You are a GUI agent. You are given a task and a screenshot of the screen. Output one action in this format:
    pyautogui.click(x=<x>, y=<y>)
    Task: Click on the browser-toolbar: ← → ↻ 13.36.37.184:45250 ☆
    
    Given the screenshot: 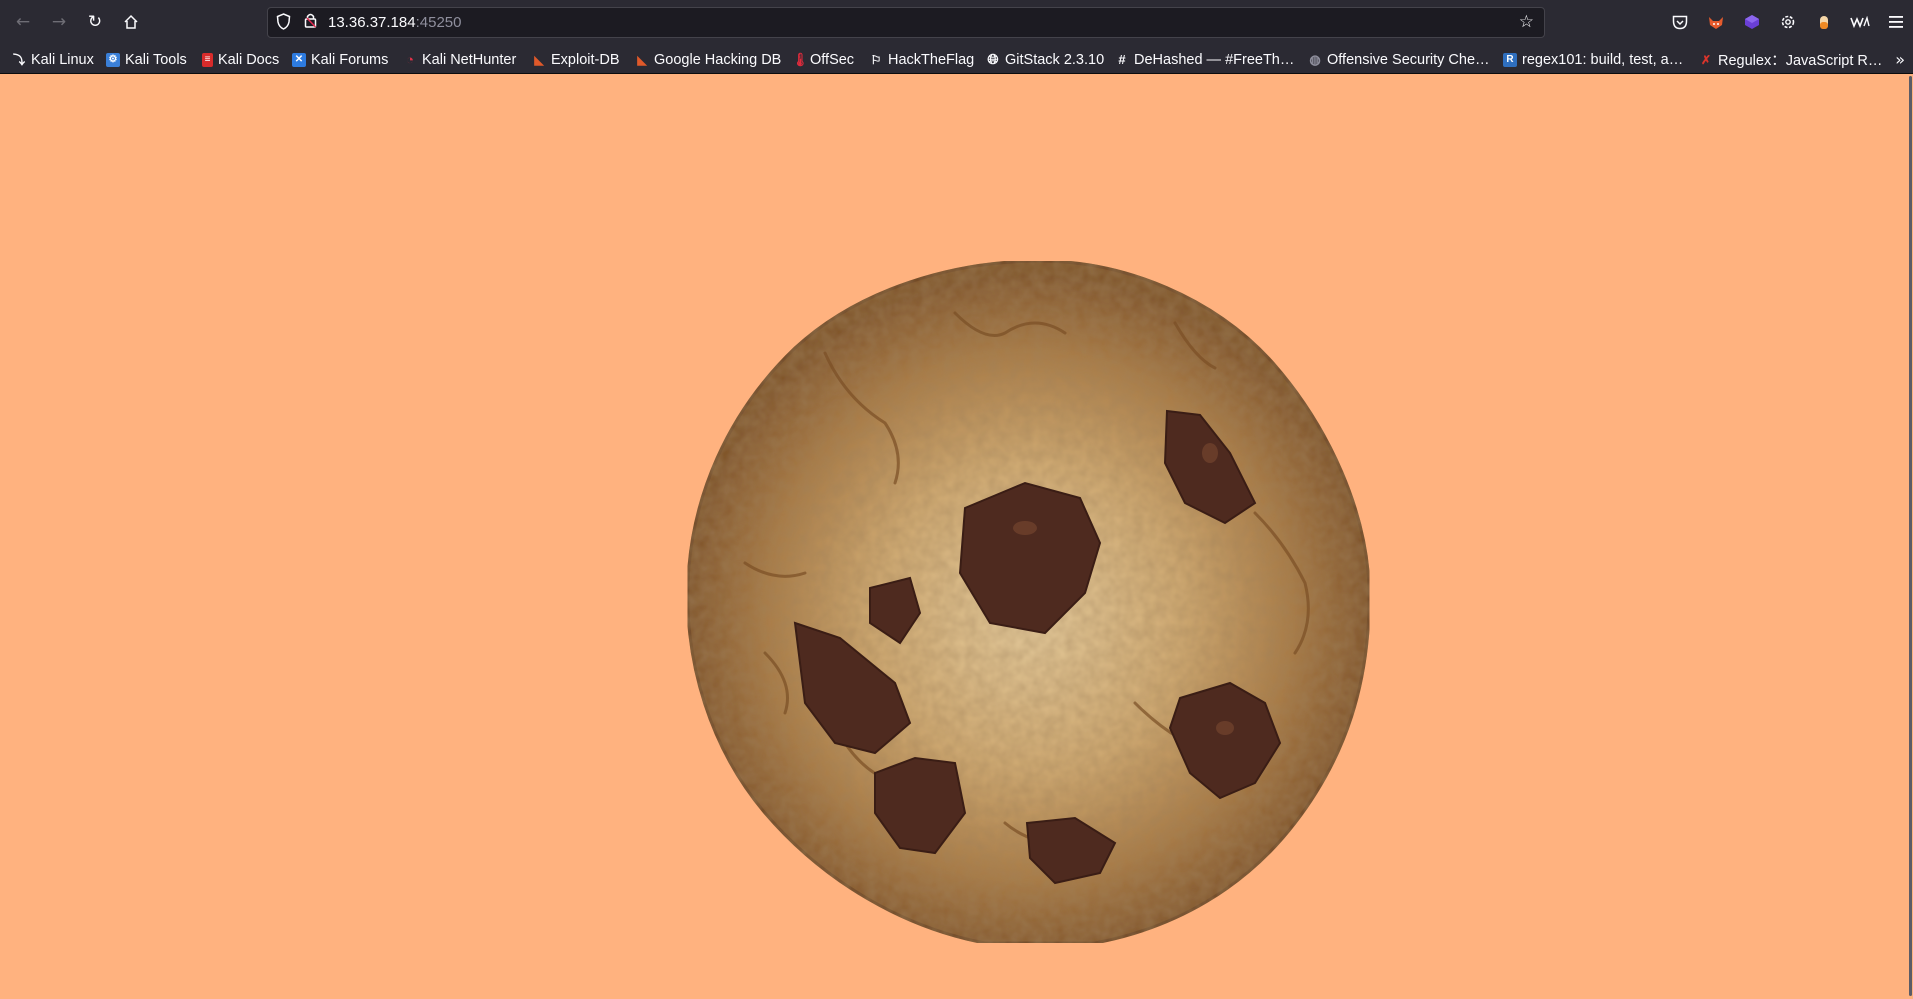 What is the action you would take?
    pyautogui.click(x=956, y=22)
    